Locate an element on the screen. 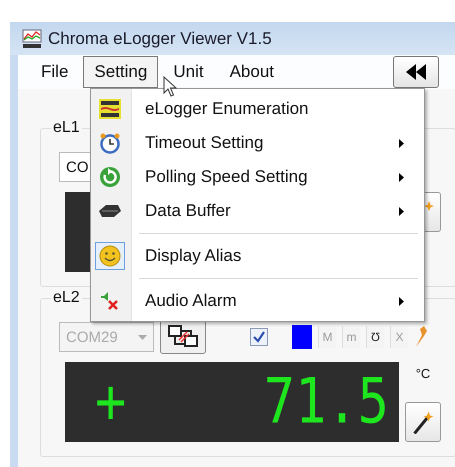 The image size is (455, 467). alarm-clock-icon is located at coordinates (110, 143).